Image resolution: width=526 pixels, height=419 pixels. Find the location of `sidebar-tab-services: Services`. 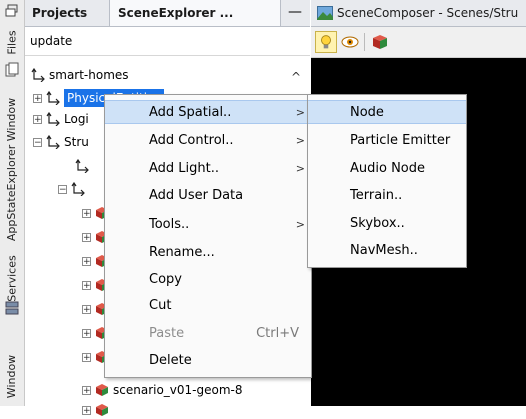

sidebar-tab-services: Services is located at coordinates (12, 278).